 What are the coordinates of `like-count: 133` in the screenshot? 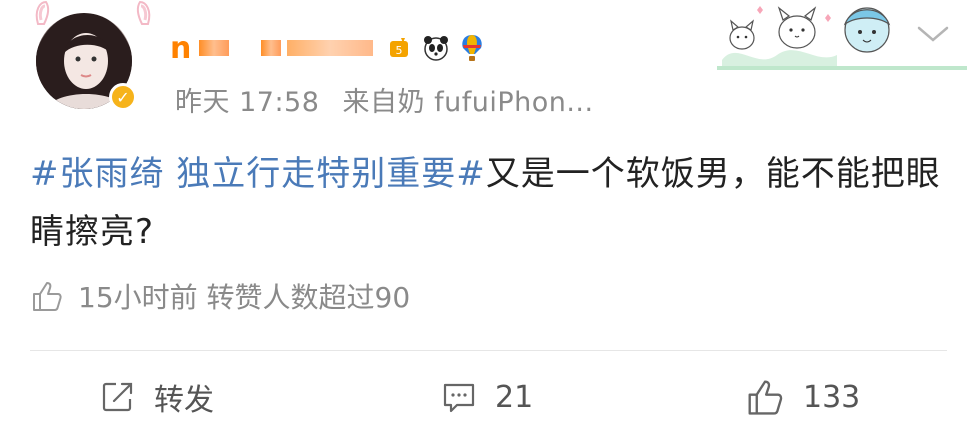 It's located at (832, 397).